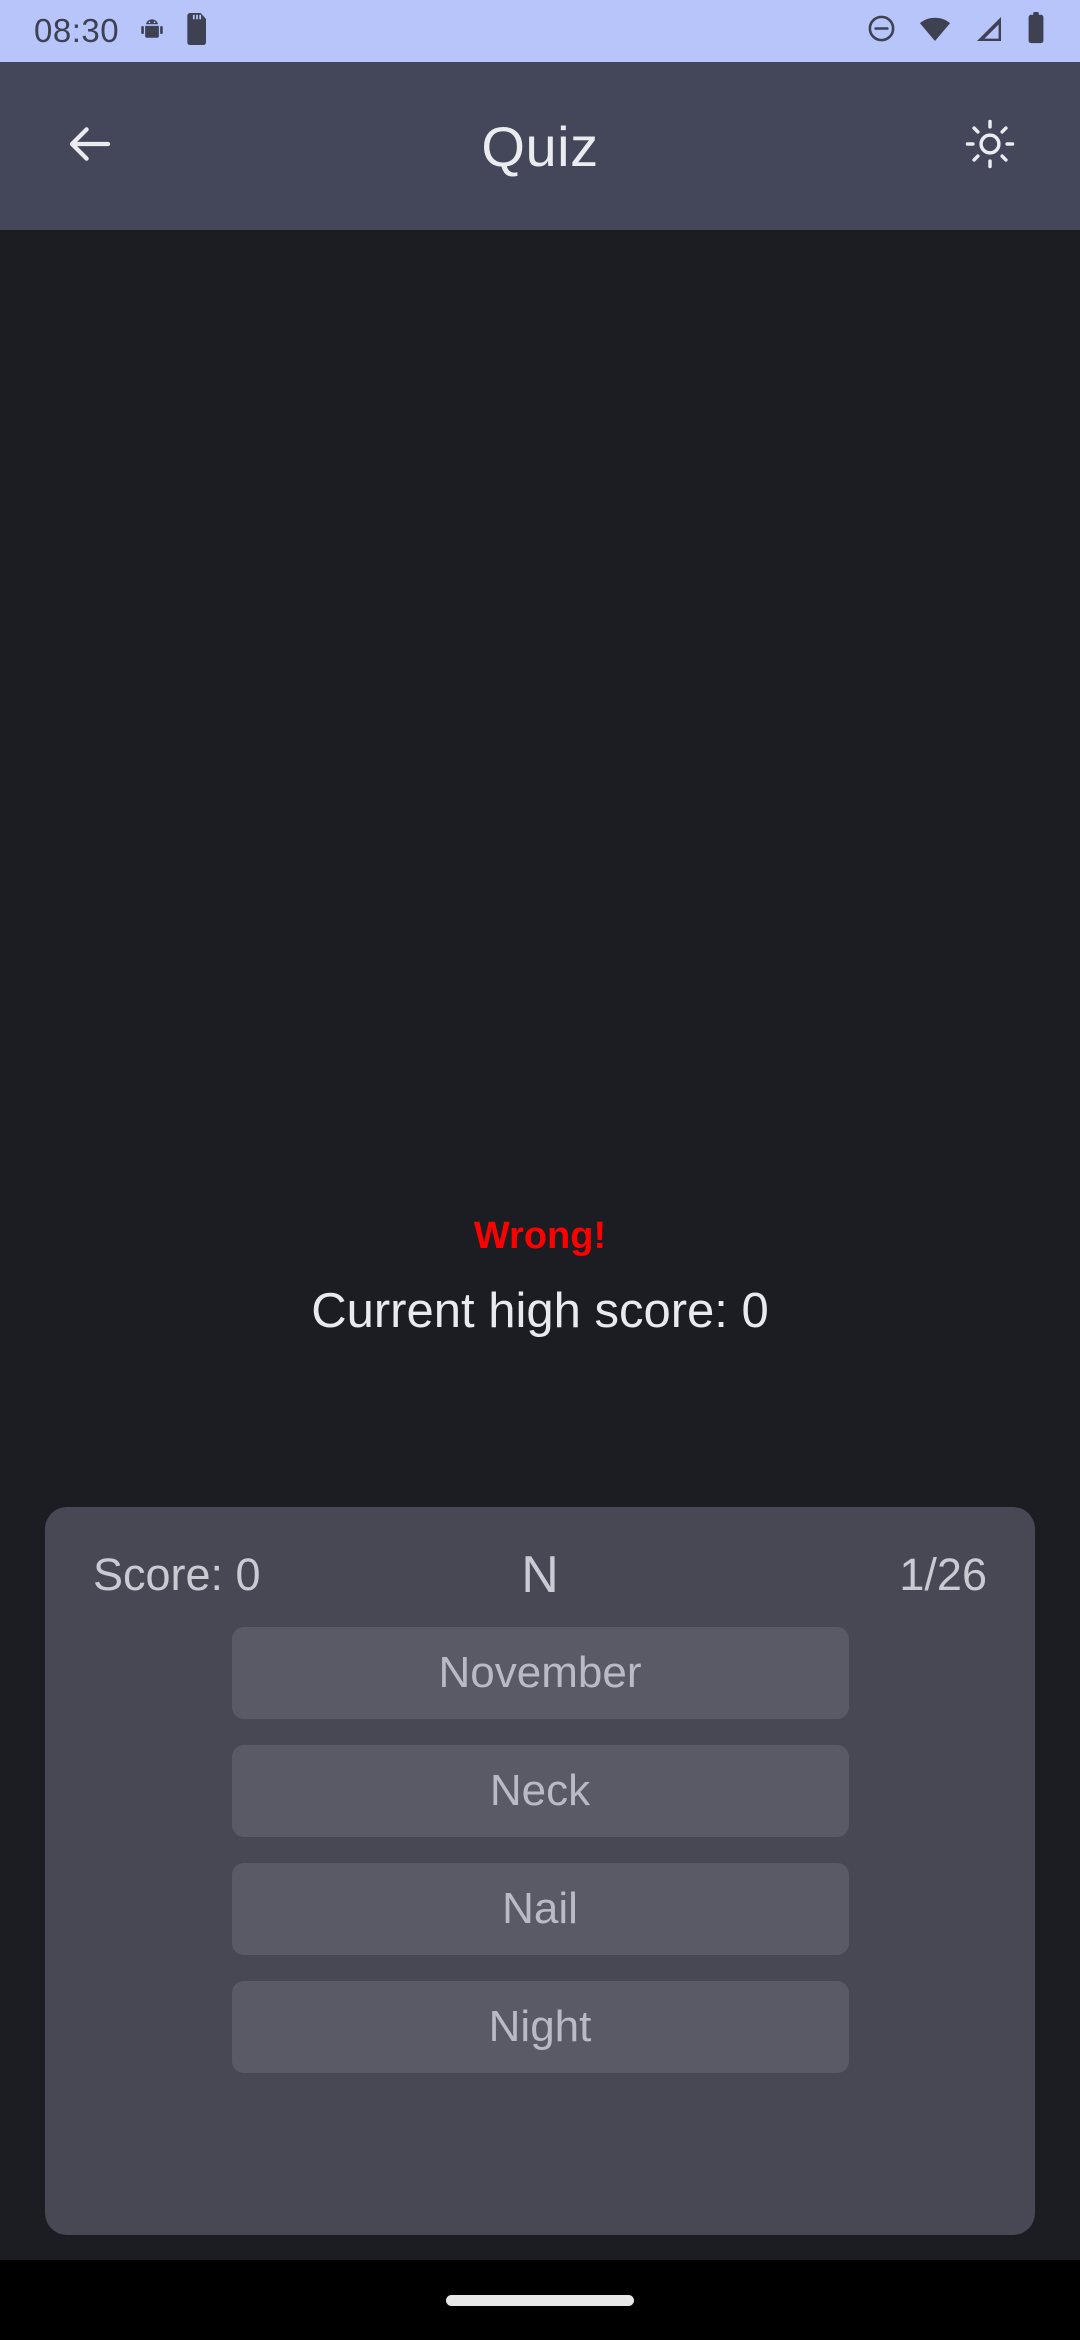 Image resolution: width=1080 pixels, height=2340 pixels. I want to click on score-label: Score: 0, so click(177, 1574).